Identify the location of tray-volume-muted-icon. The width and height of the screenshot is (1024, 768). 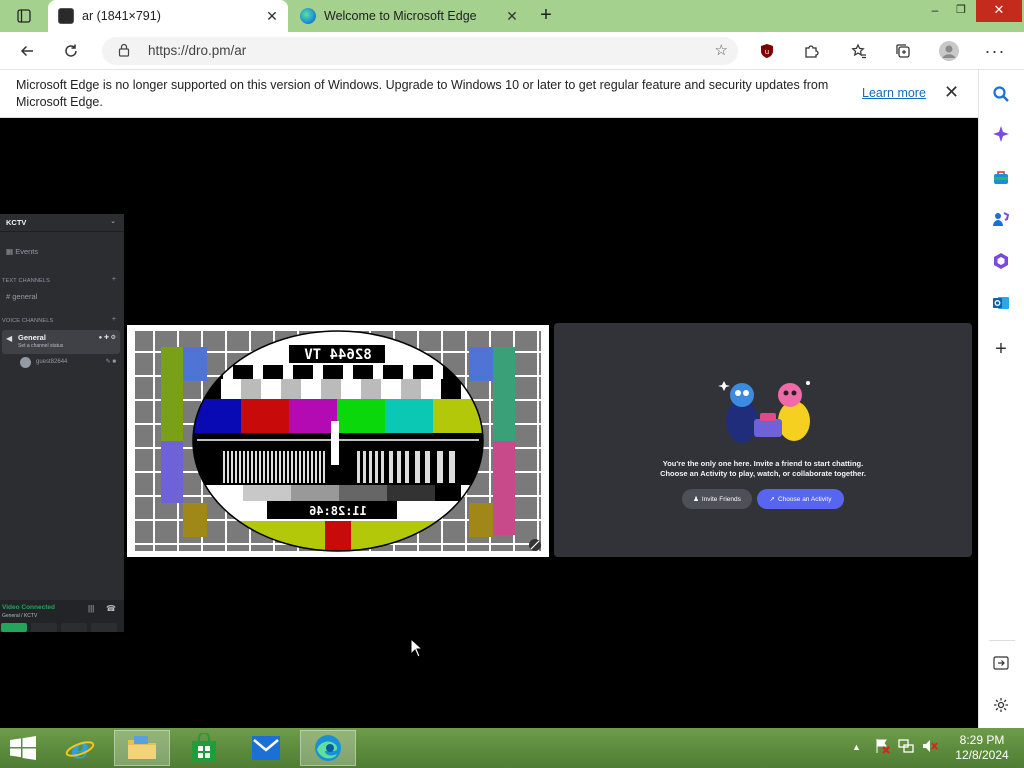
(930, 747).